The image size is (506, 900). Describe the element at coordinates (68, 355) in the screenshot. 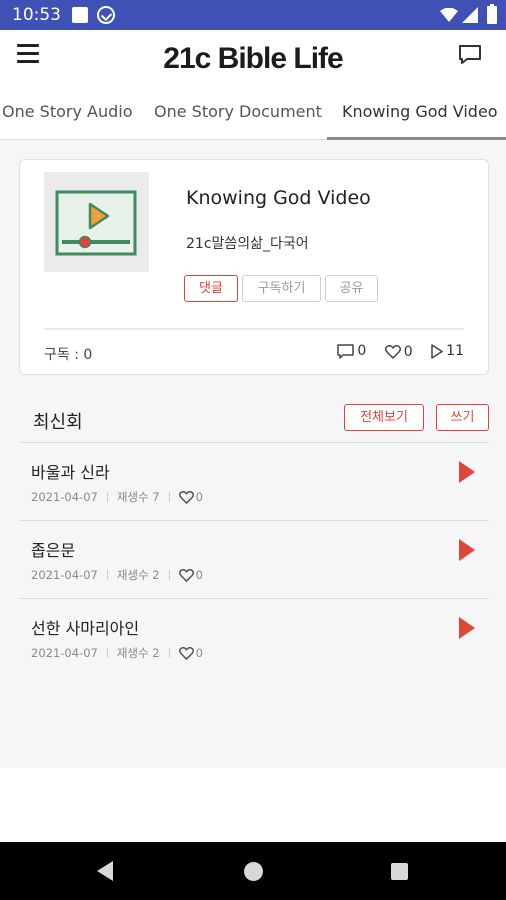

I see `subscriber-count: 구독 : 0` at that location.